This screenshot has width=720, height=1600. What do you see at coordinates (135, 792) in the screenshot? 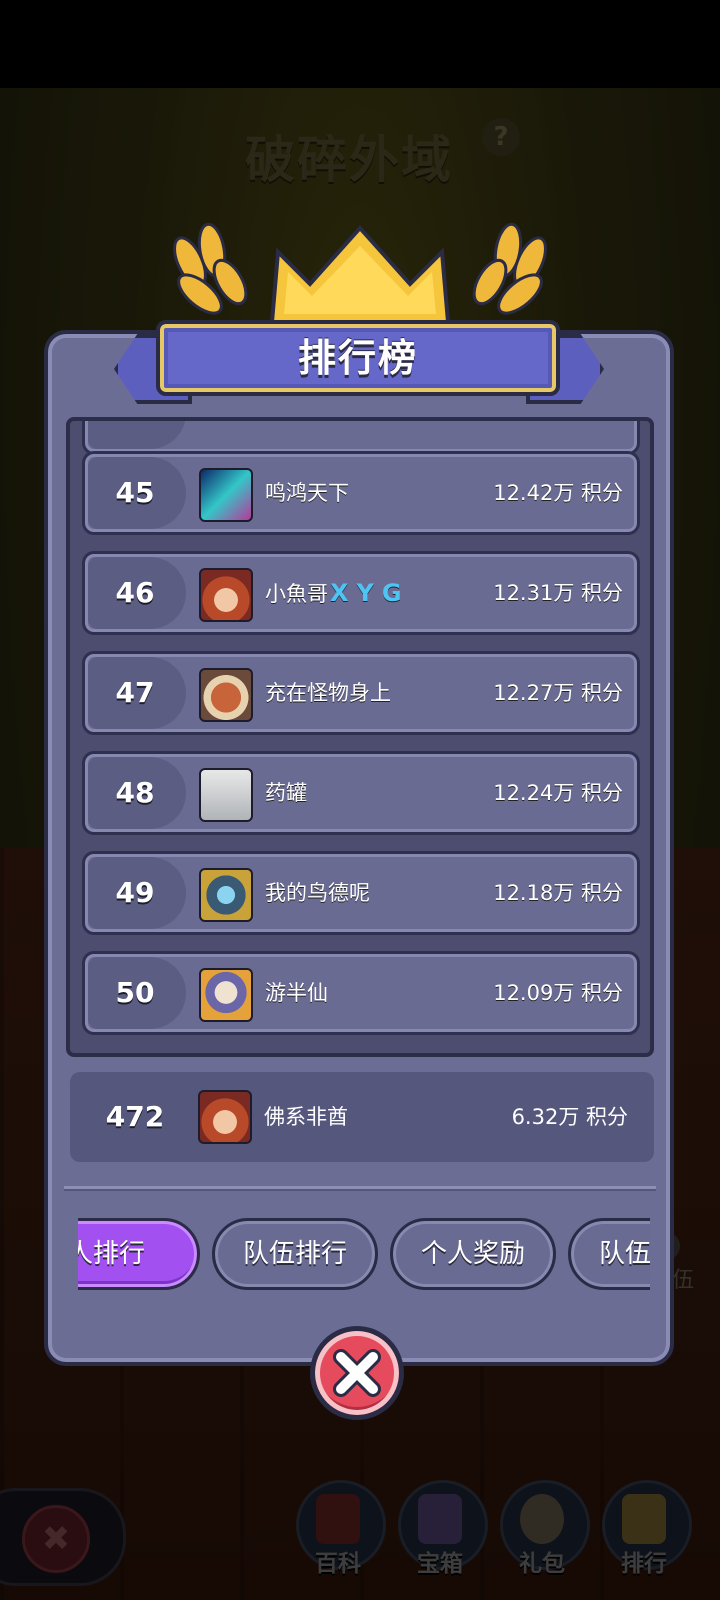
I see `rank-number: 48` at bounding box center [135, 792].